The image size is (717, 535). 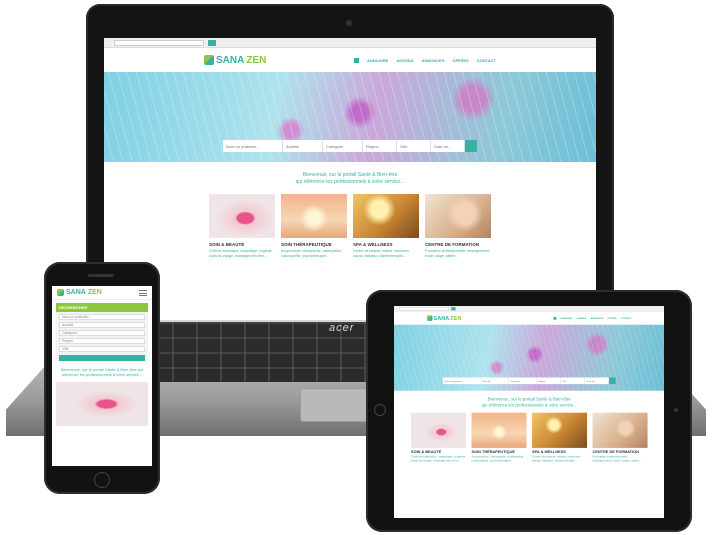 I want to click on top-bar, so click(x=350, y=43).